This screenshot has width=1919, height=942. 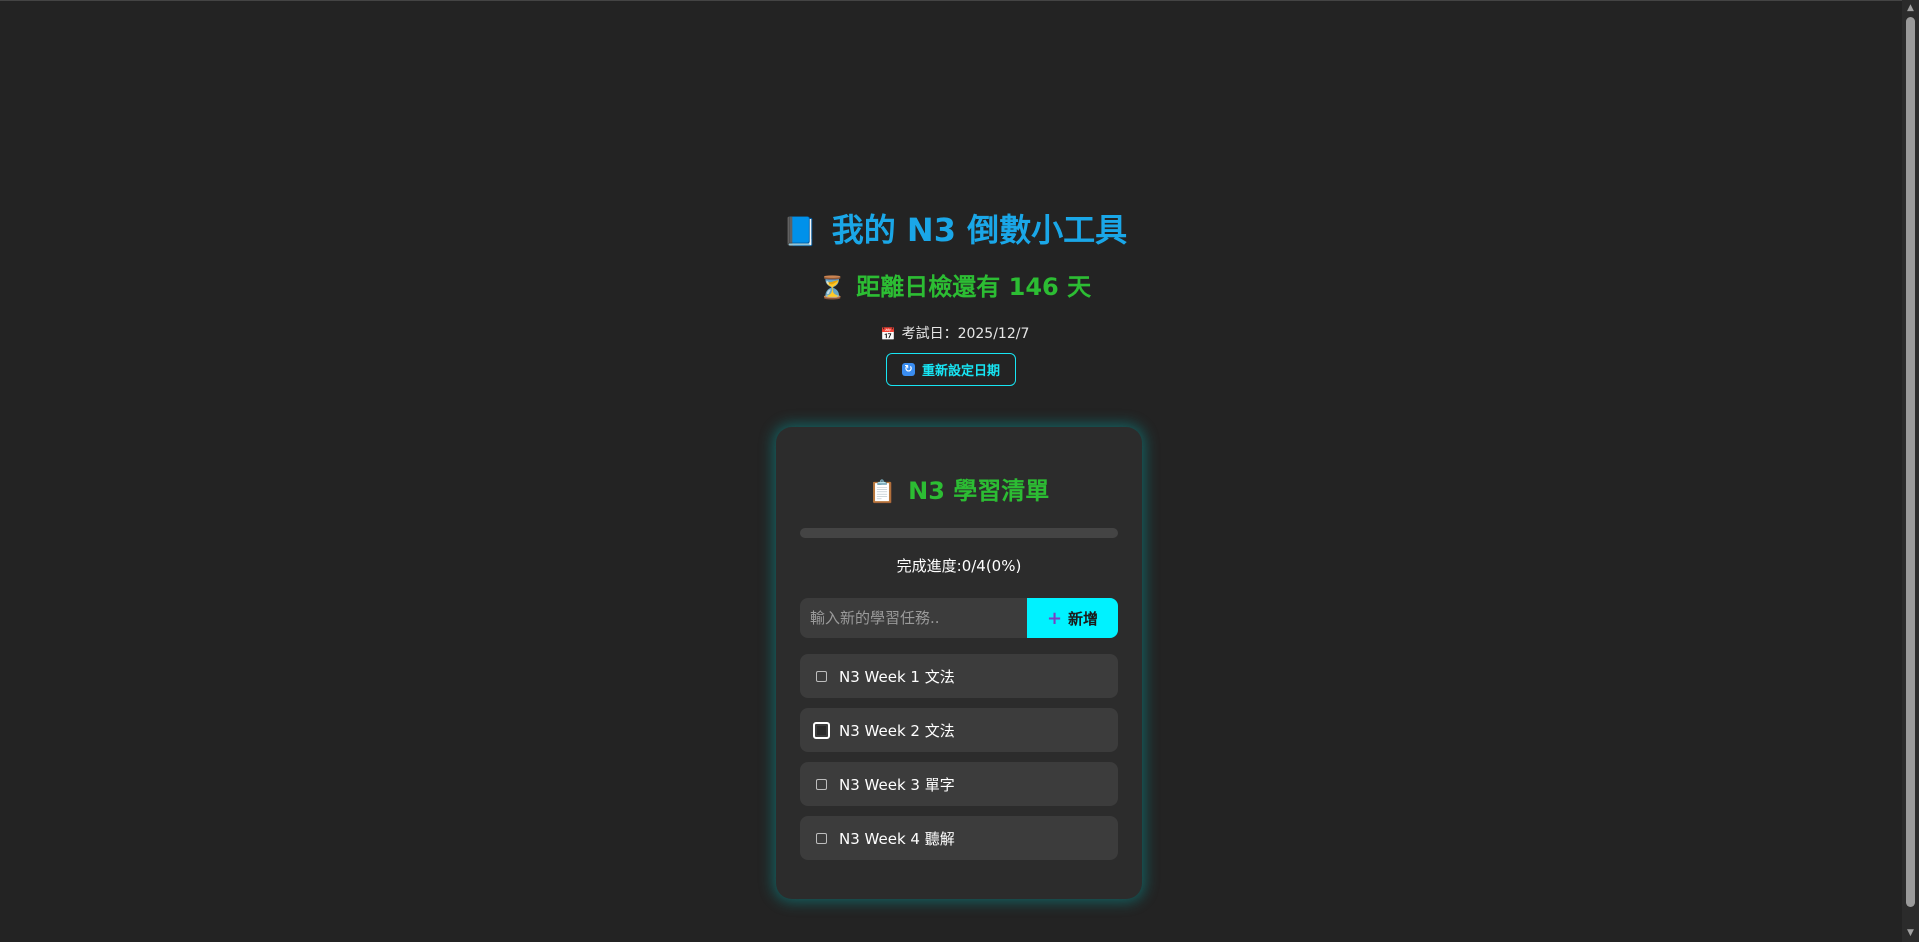 I want to click on calendar-icon: 📅, so click(x=888, y=334).